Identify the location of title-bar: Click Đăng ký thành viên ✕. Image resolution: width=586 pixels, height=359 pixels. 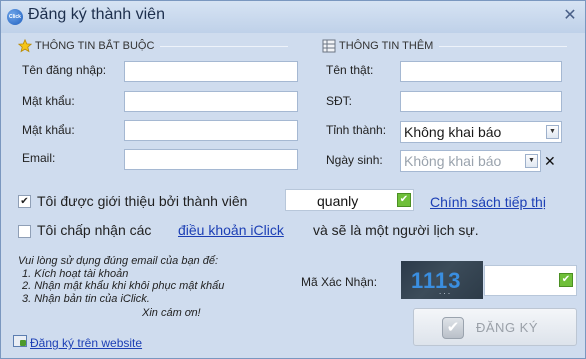
(293, 17).